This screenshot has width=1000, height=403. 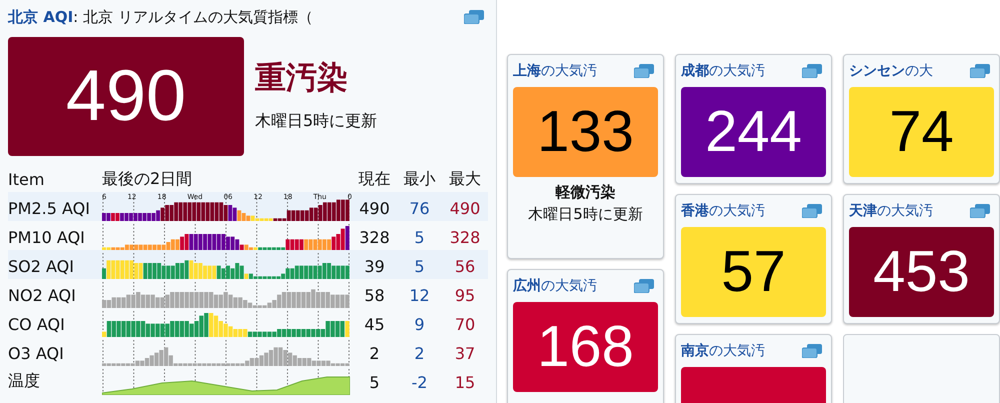 What do you see at coordinates (465, 238) in the screenshot?
I see `max-value: 328` at bounding box center [465, 238].